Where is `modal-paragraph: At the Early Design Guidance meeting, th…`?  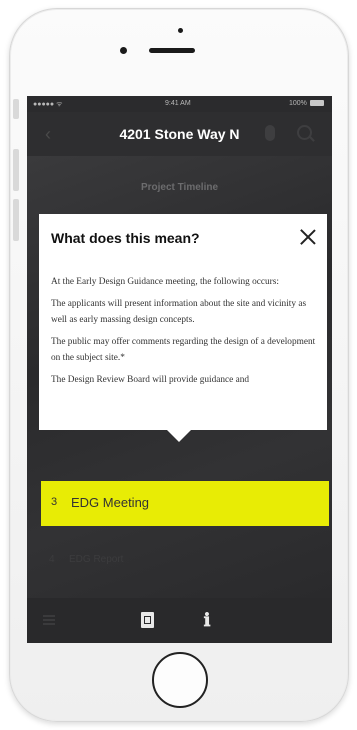 modal-paragraph: At the Early Design Guidance meeting, th… is located at coordinates (165, 282).